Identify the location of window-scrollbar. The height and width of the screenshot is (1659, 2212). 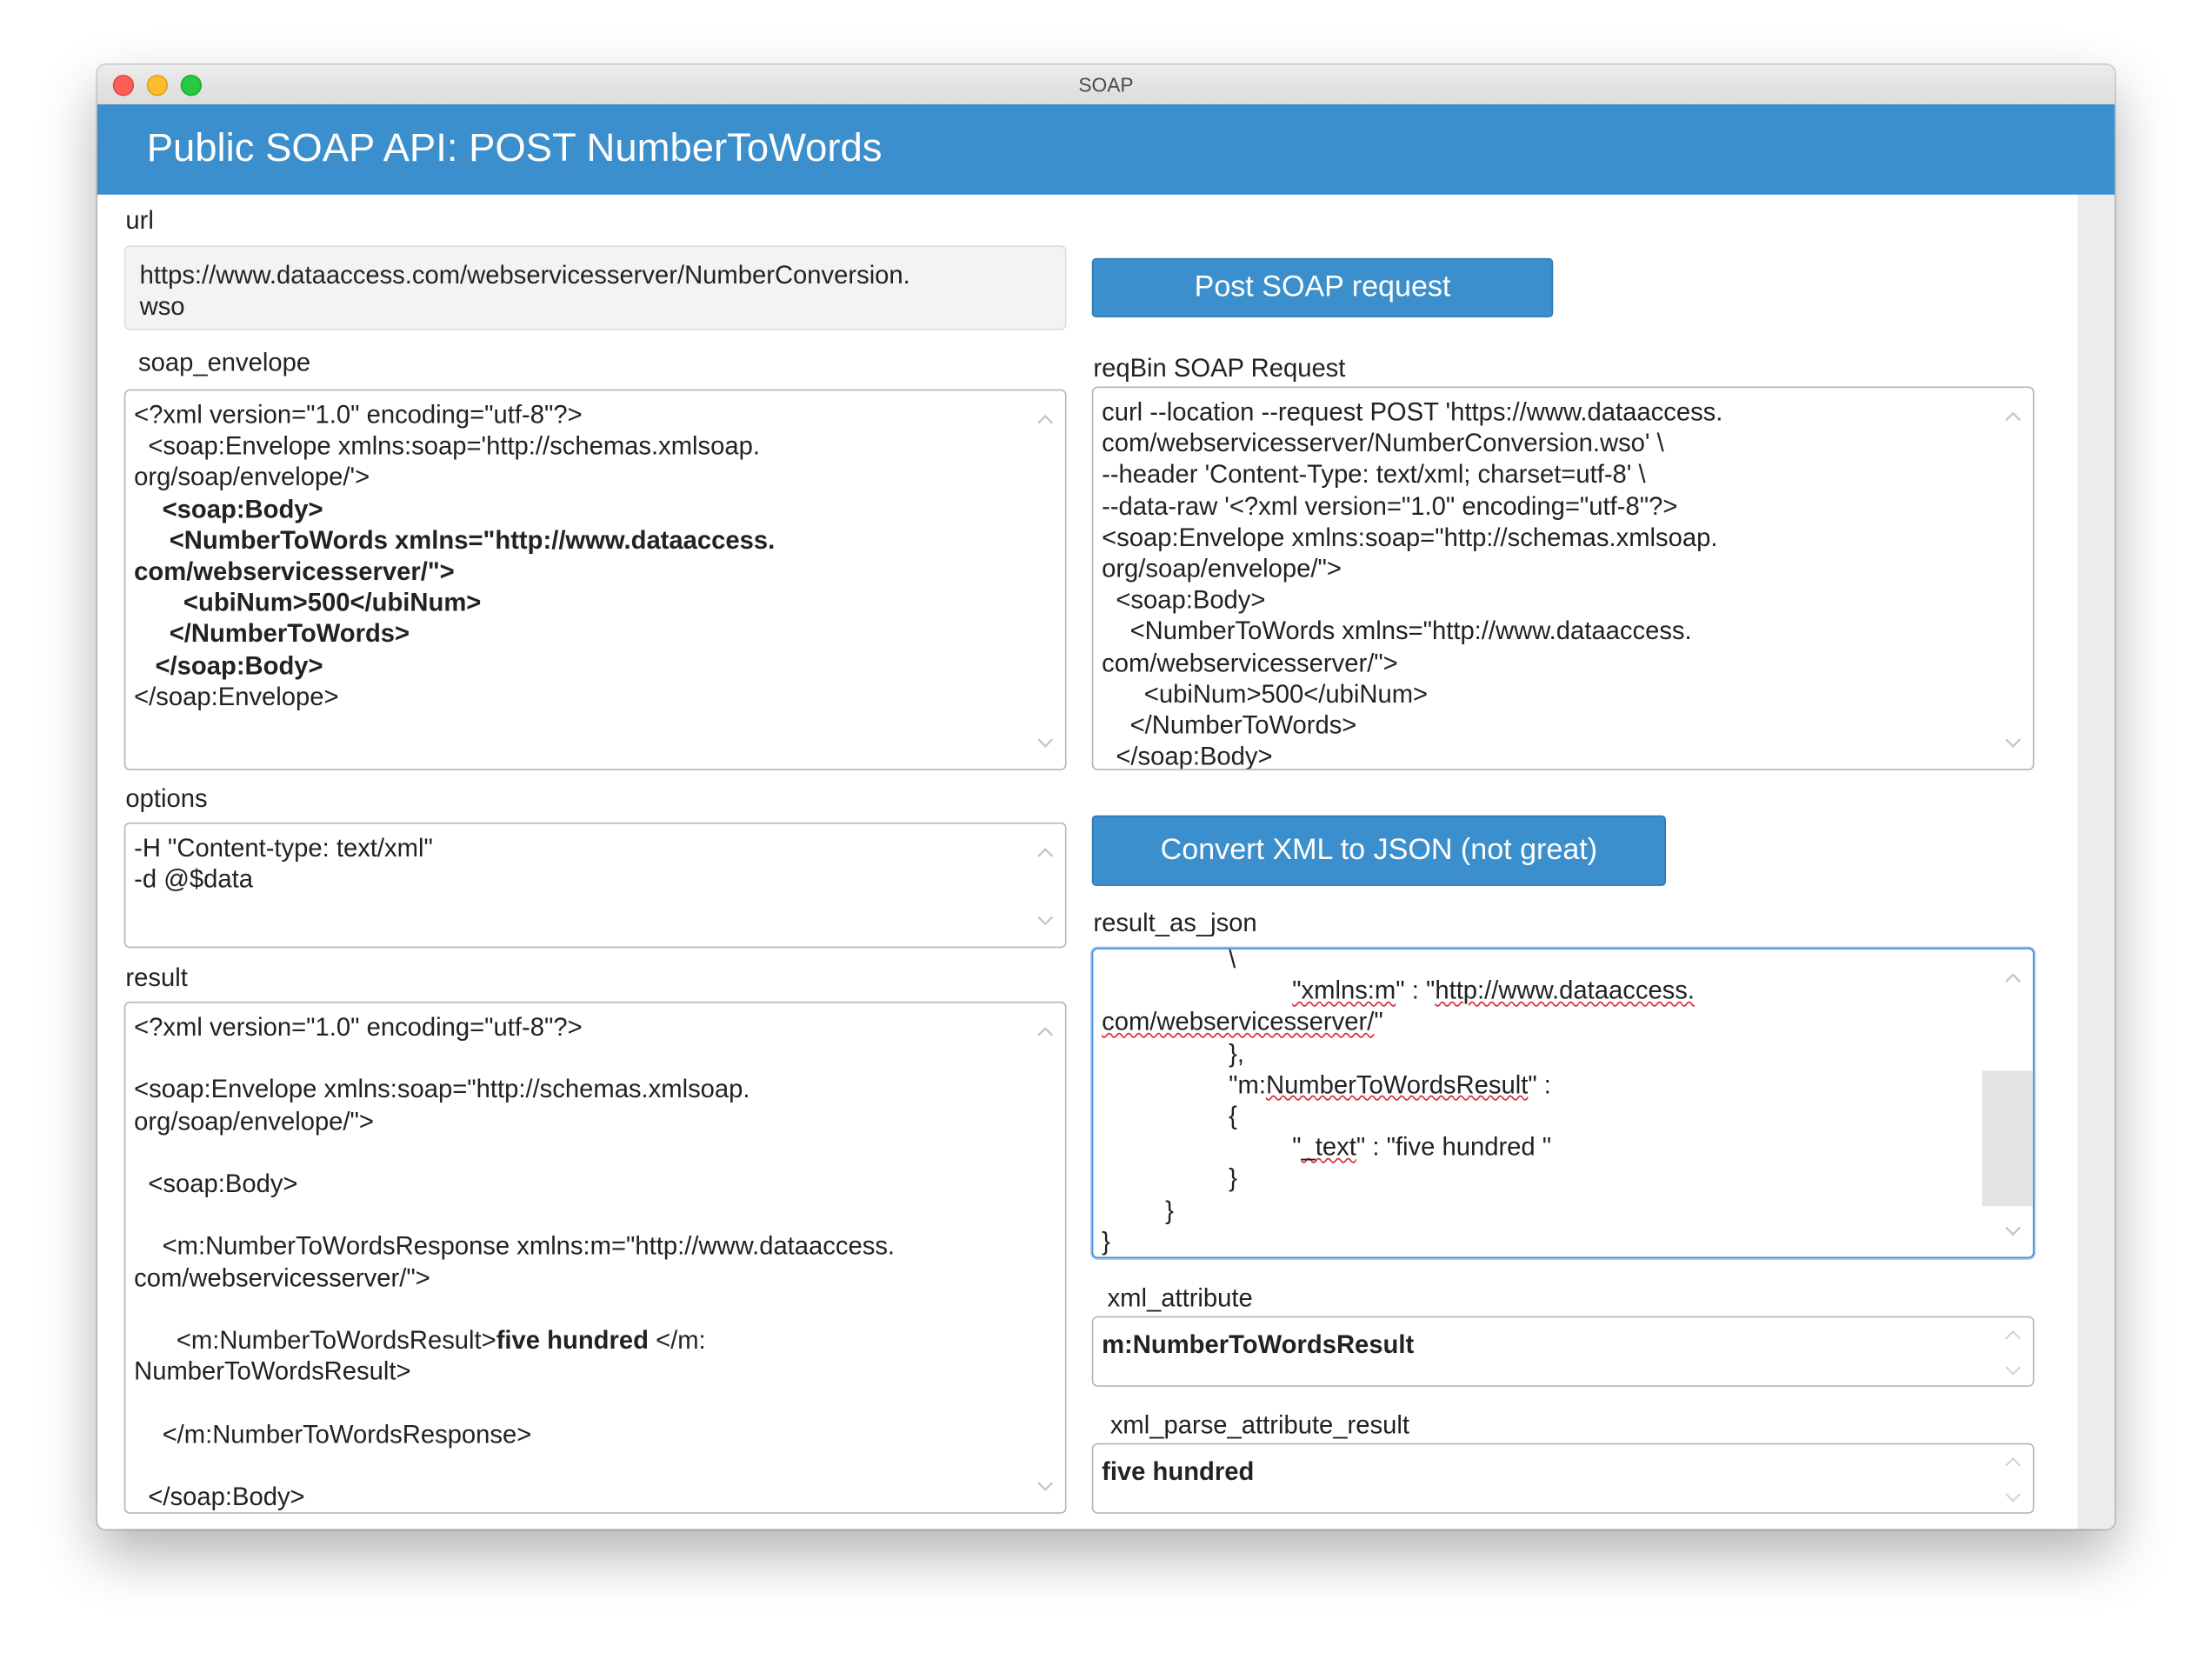
(2096, 862).